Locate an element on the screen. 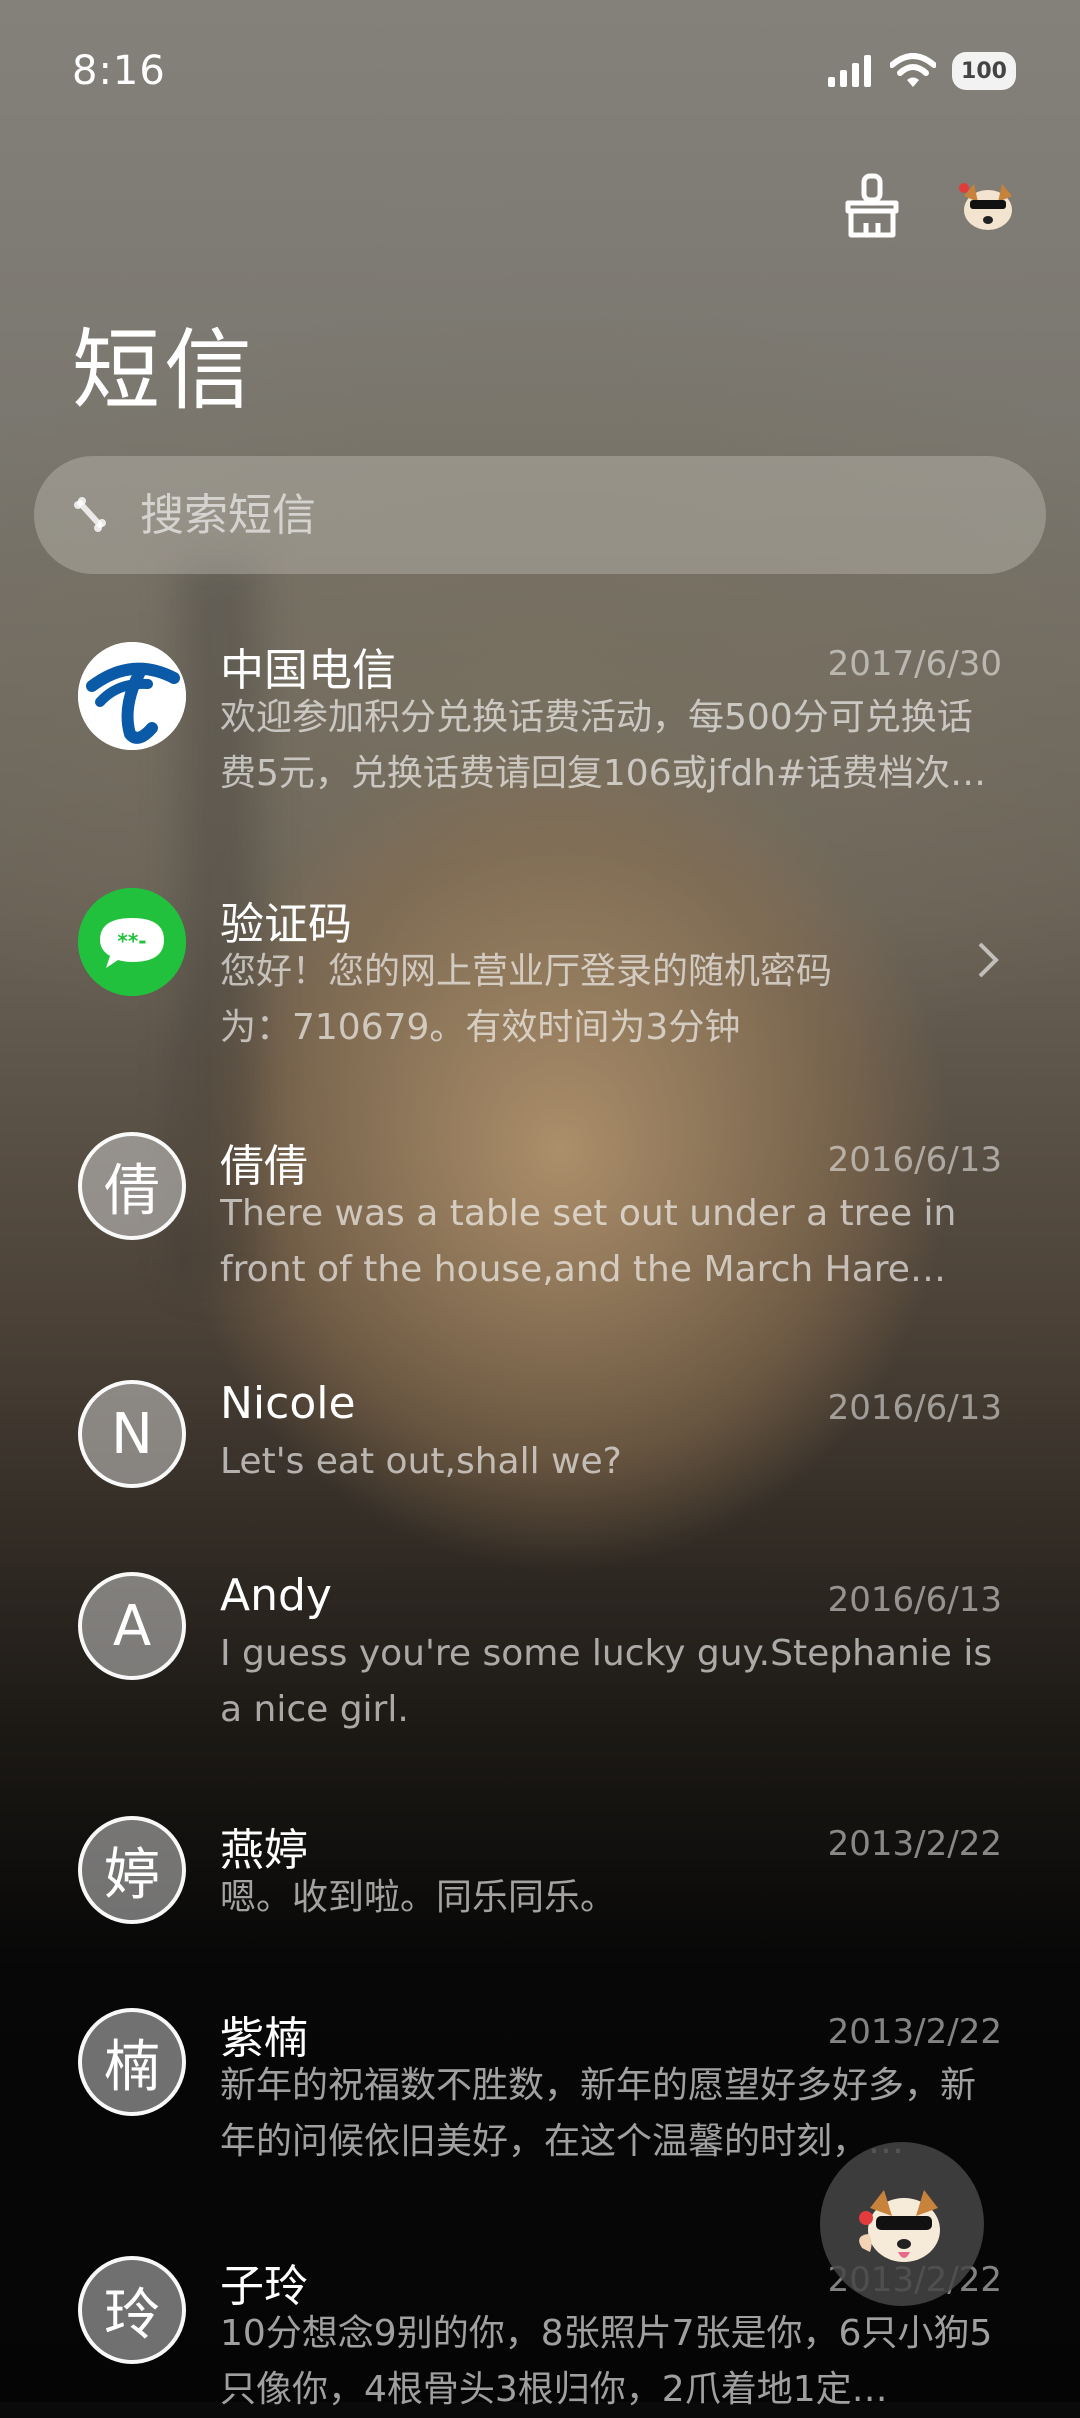 The height and width of the screenshot is (2418, 1080). conversation-date: 2017/6/30 is located at coordinates (914, 664).